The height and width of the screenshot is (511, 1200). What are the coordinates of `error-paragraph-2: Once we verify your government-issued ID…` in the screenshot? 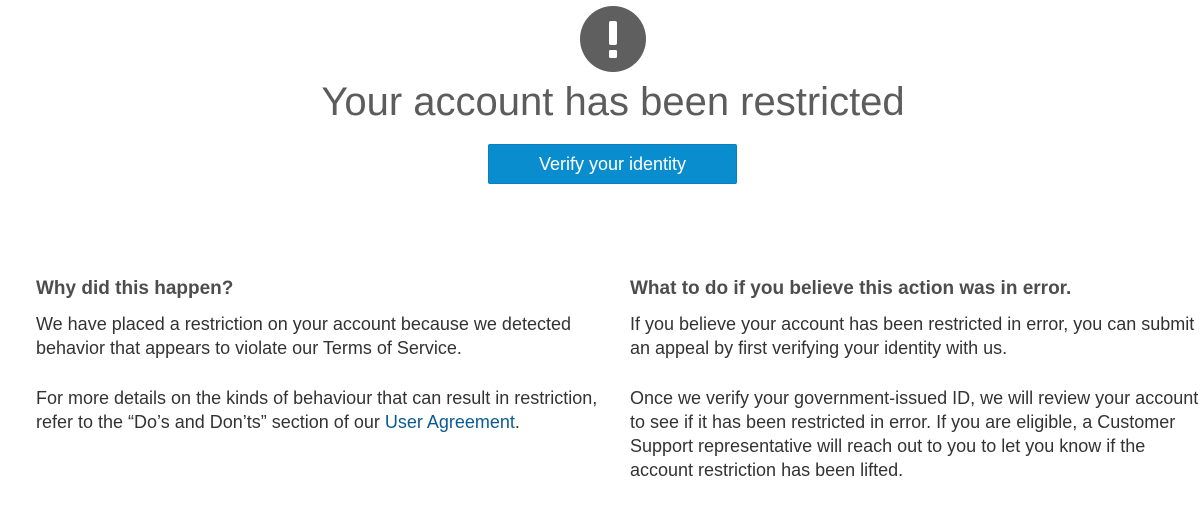 It's located at (914, 434).